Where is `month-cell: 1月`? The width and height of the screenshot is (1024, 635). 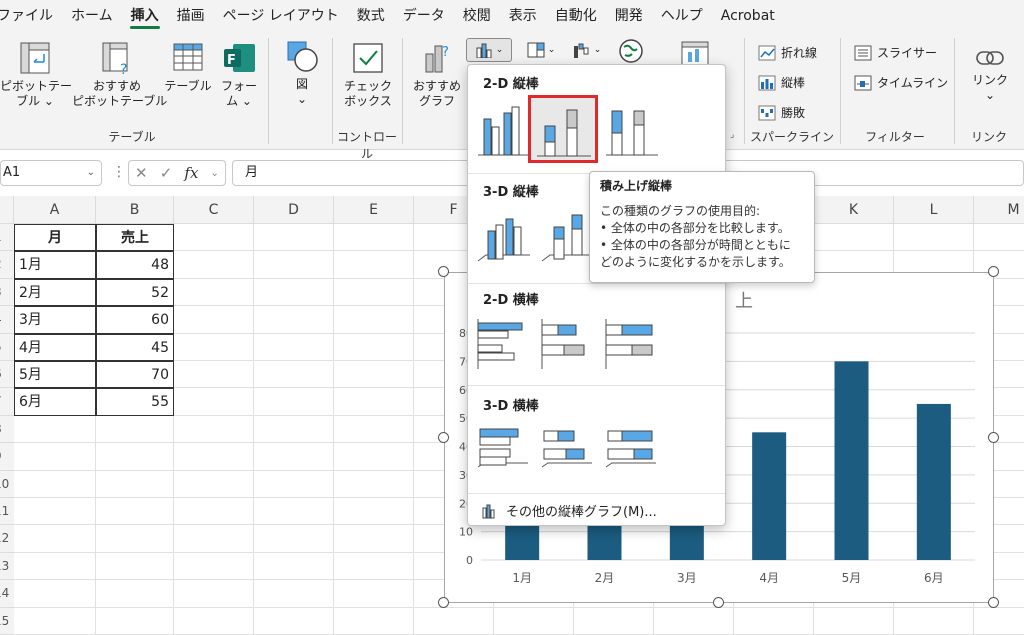 month-cell: 1月 is located at coordinates (55, 265).